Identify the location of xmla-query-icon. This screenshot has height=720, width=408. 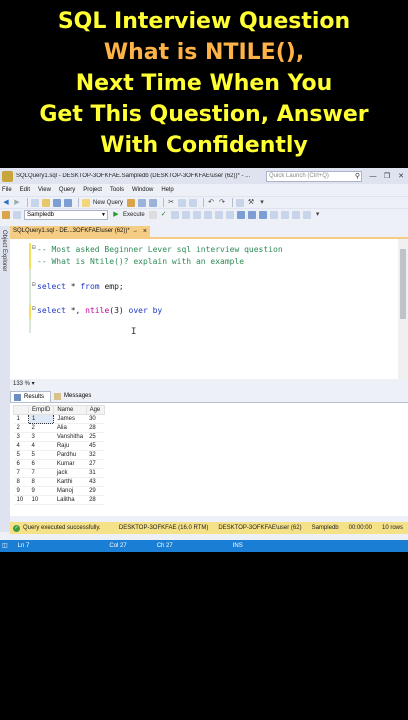
(153, 202).